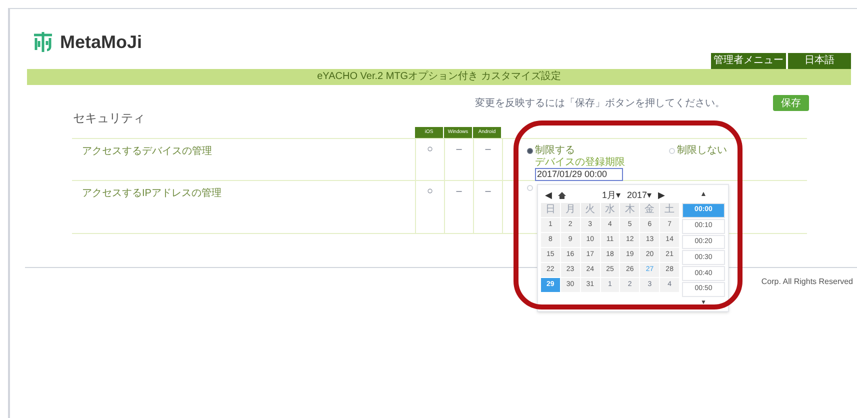 Image resolution: width=857 pixels, height=418 pixels. What do you see at coordinates (43, 42) in the screenshot?
I see `logo-icon` at bounding box center [43, 42].